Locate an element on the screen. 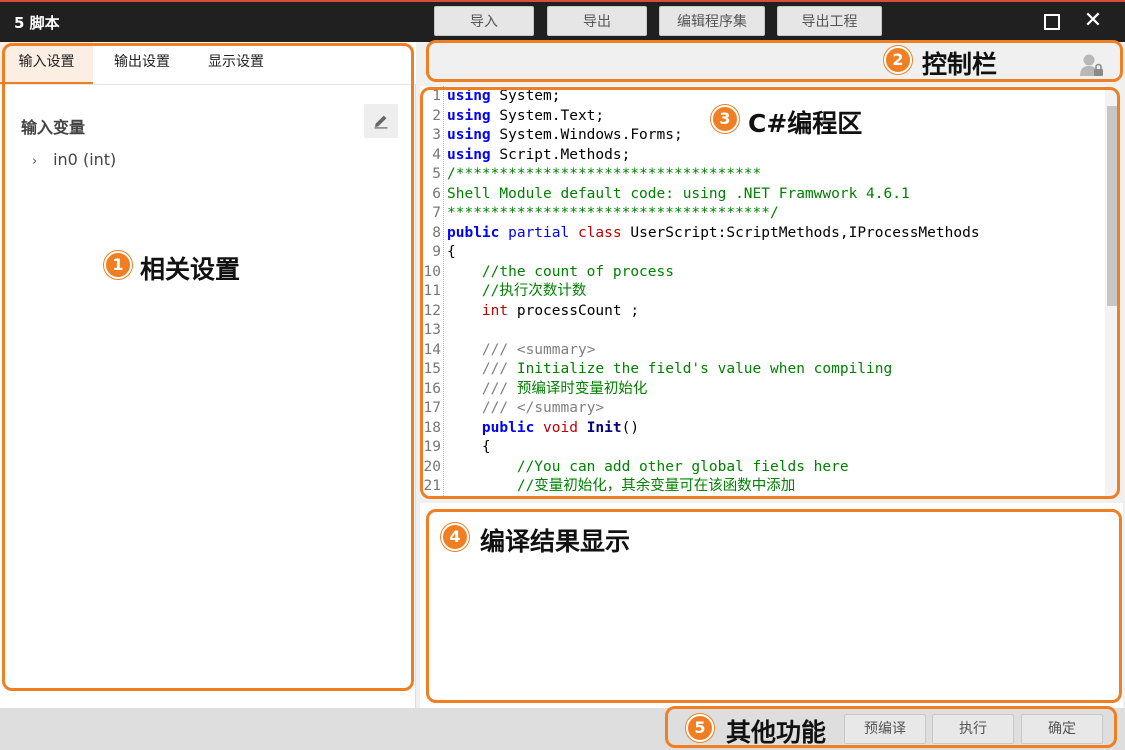  code-text: /// 预编译时变量初始化 is located at coordinates (547, 390).